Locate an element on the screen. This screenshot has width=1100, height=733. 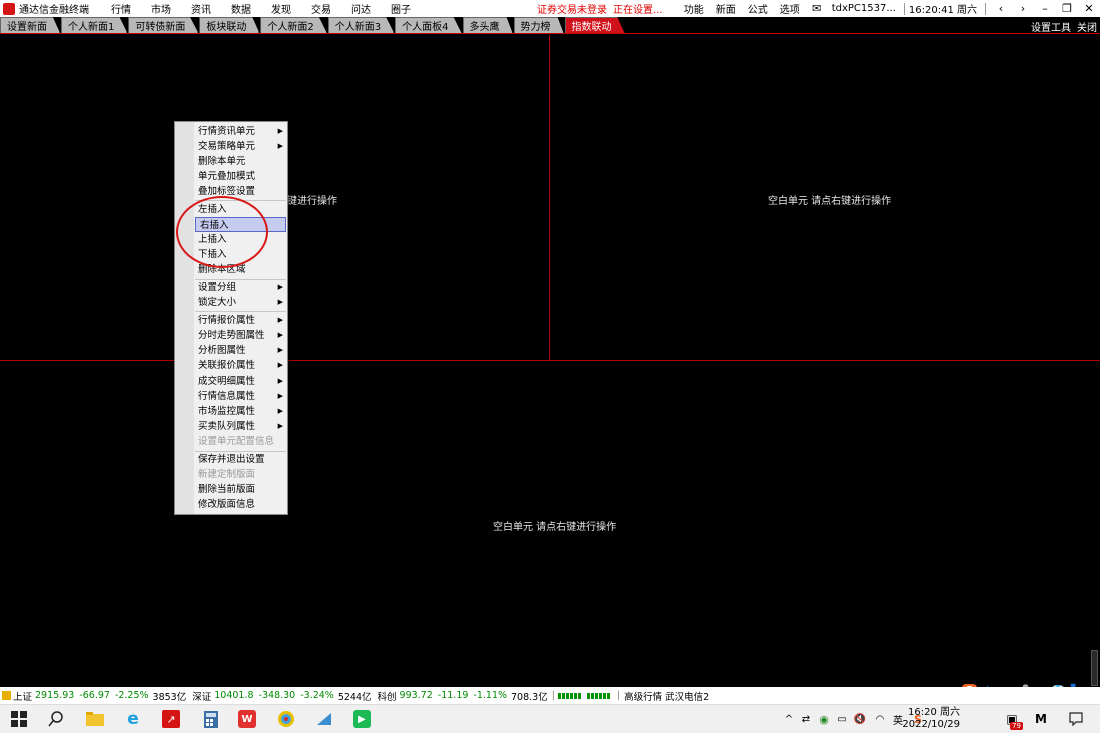
sh-value: 2915.93 is located at coordinates (55, 695).